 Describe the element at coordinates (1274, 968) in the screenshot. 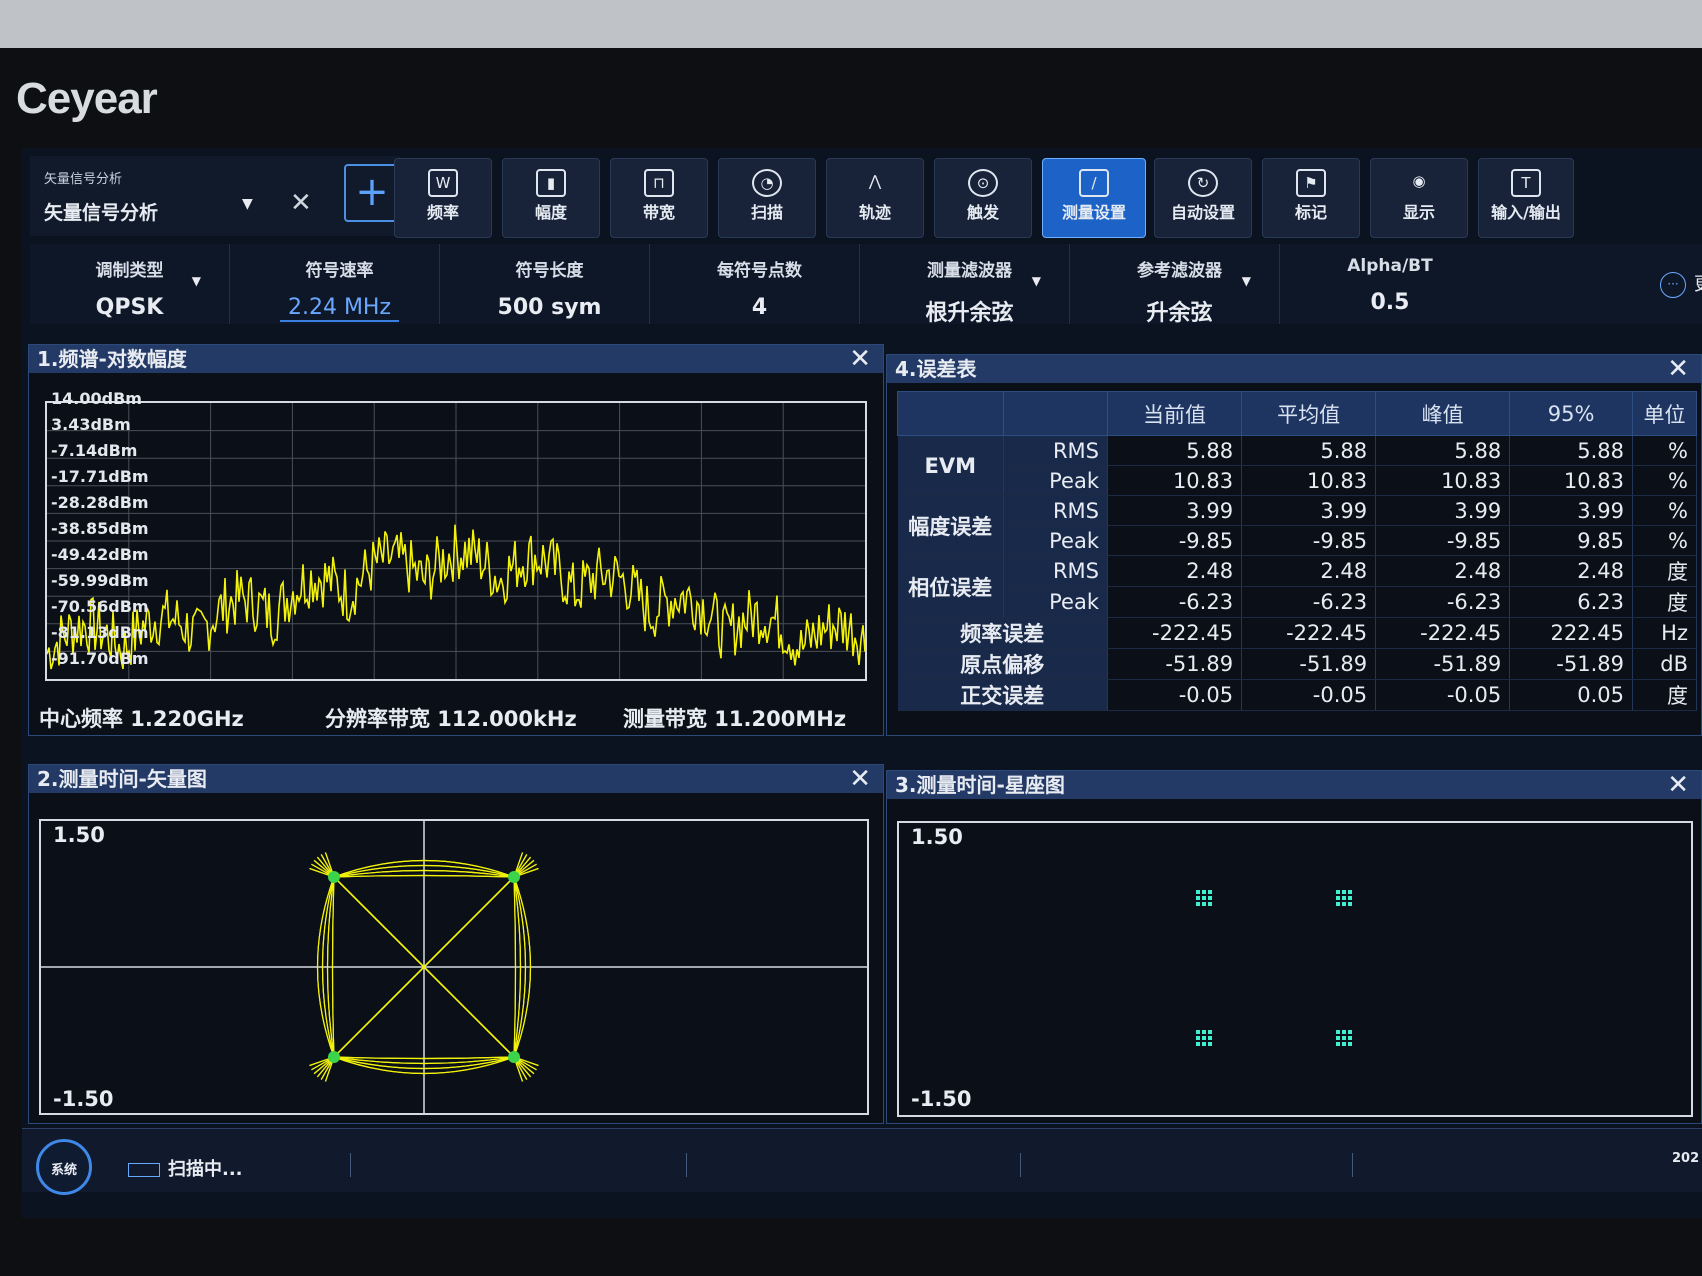

I see `constellation-points-svg` at that location.